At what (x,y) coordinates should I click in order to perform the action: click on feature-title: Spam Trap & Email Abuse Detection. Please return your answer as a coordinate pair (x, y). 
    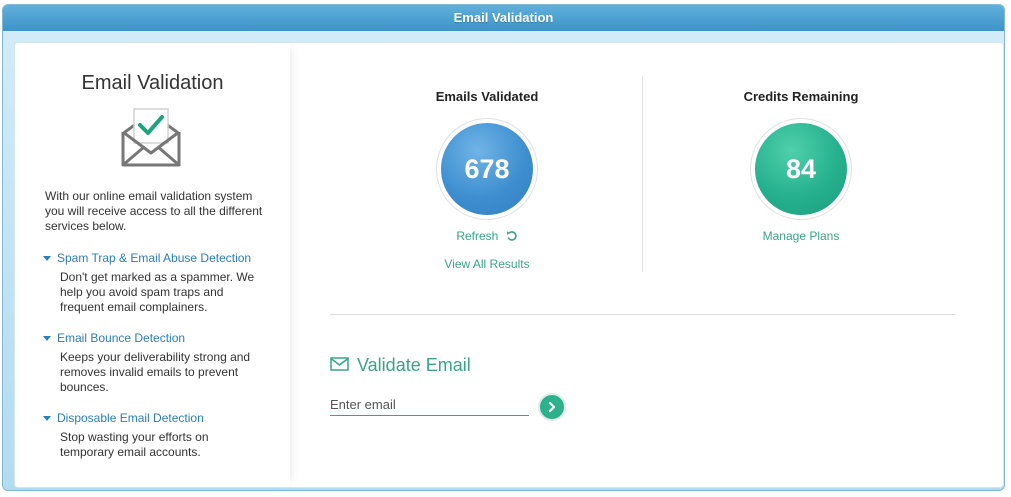
    Looking at the image, I should click on (154, 258).